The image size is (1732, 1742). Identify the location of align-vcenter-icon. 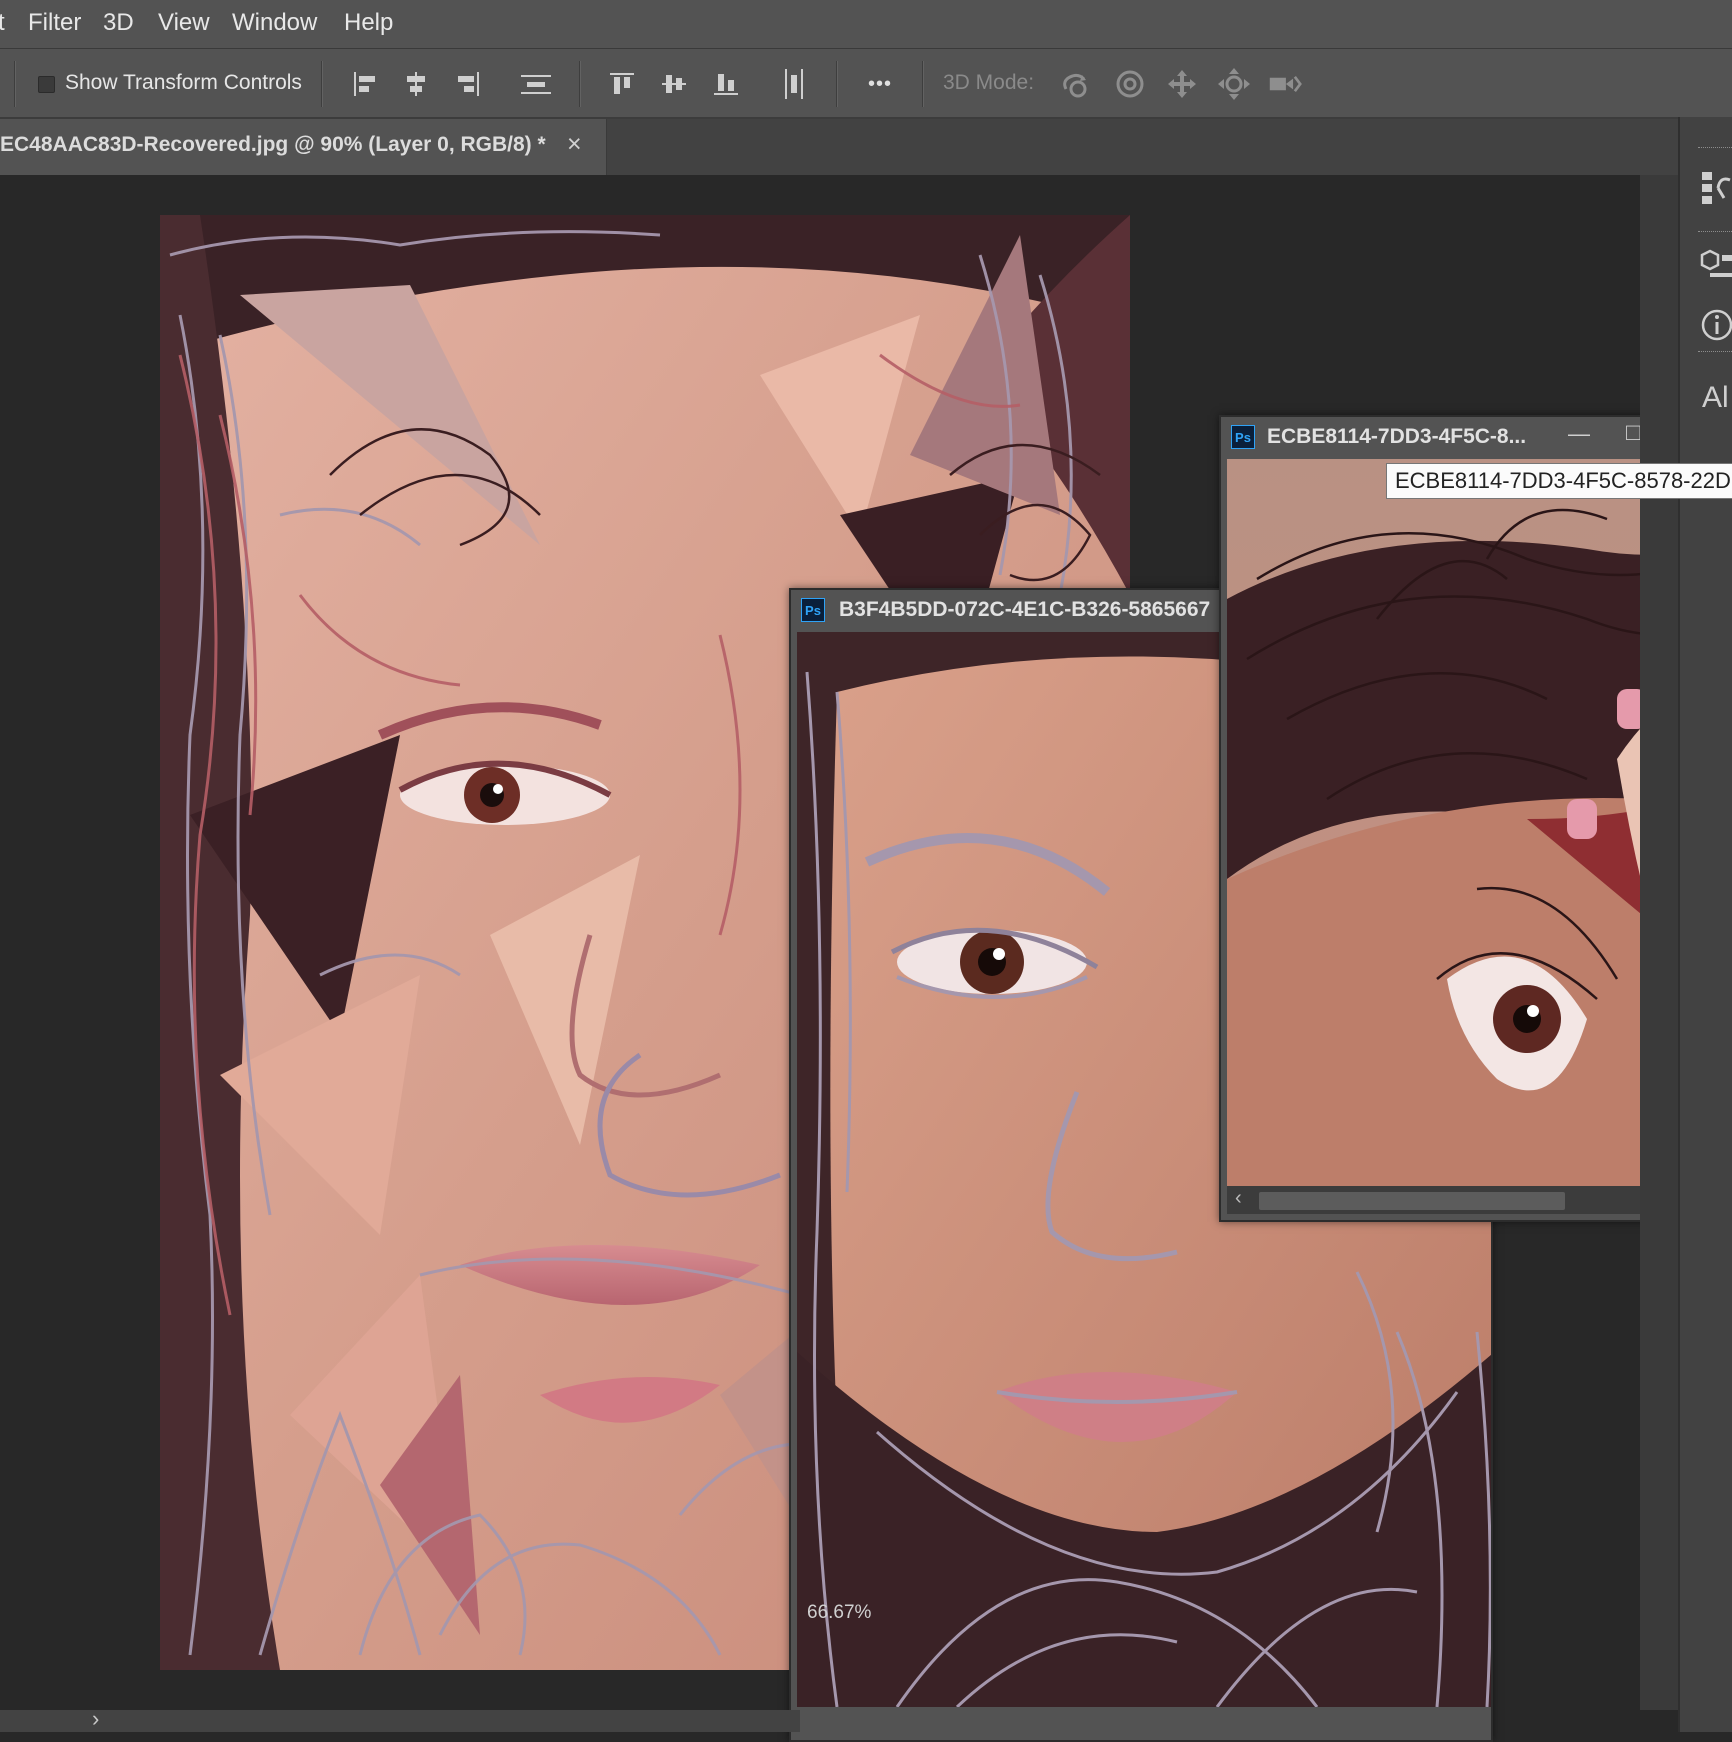
(674, 84).